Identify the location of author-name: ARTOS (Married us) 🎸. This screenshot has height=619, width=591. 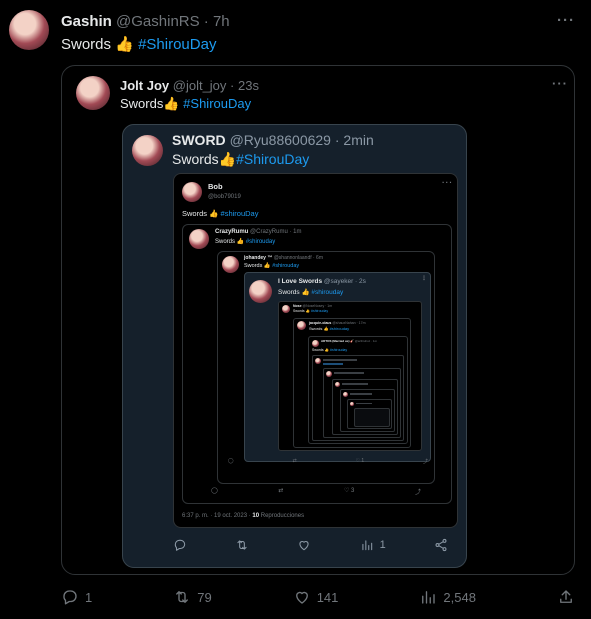
(337, 341).